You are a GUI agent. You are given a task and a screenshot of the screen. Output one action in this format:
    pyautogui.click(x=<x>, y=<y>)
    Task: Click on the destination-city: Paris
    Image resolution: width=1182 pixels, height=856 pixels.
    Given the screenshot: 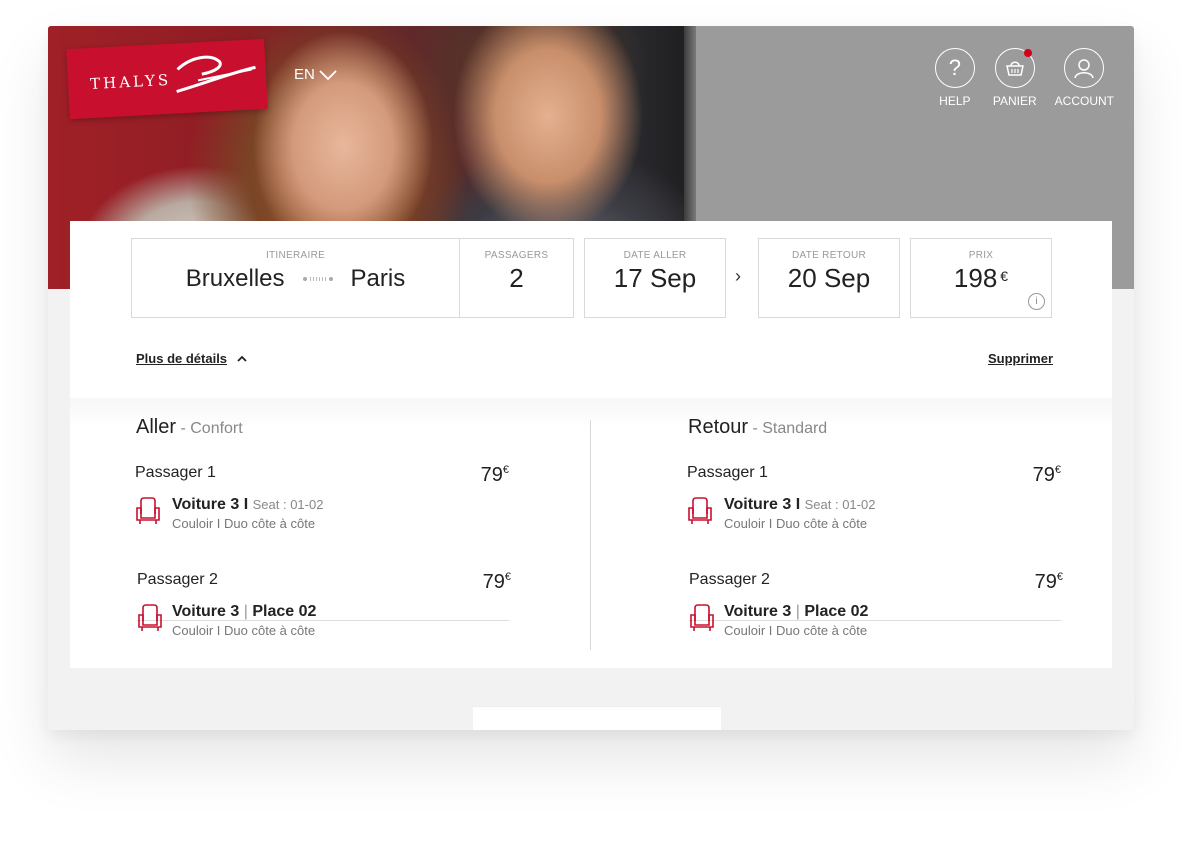 What is the action you would take?
    pyautogui.click(x=378, y=278)
    